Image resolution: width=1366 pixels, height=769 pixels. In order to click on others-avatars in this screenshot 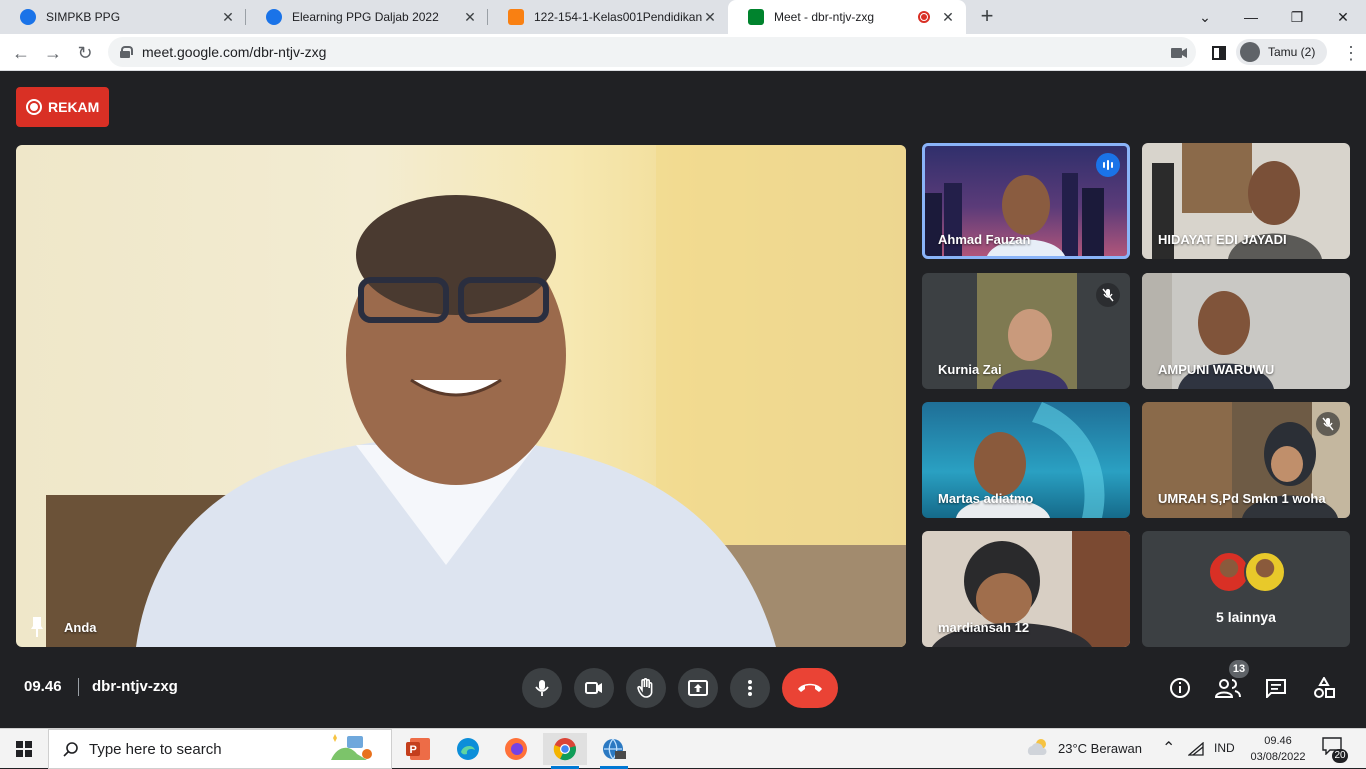, I will do `click(1247, 572)`.